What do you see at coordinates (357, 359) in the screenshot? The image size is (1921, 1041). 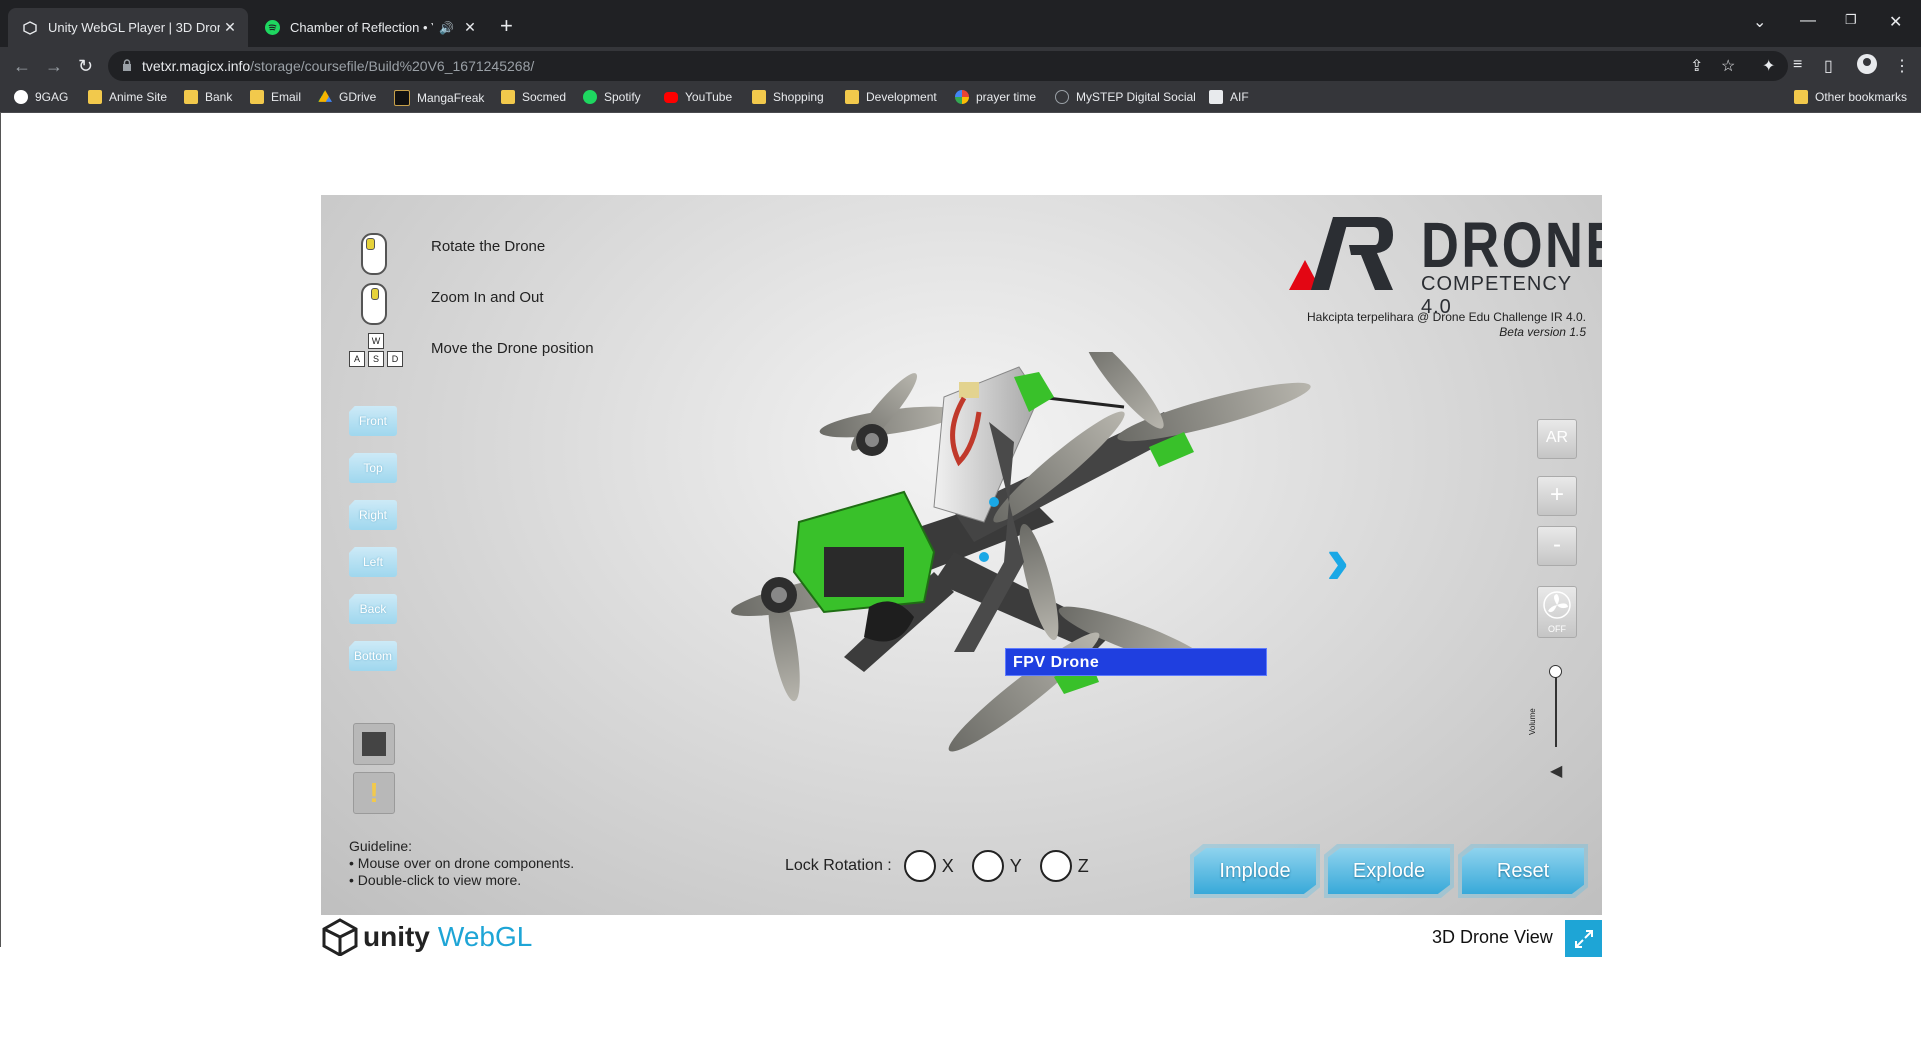 I see `key-a: A` at bounding box center [357, 359].